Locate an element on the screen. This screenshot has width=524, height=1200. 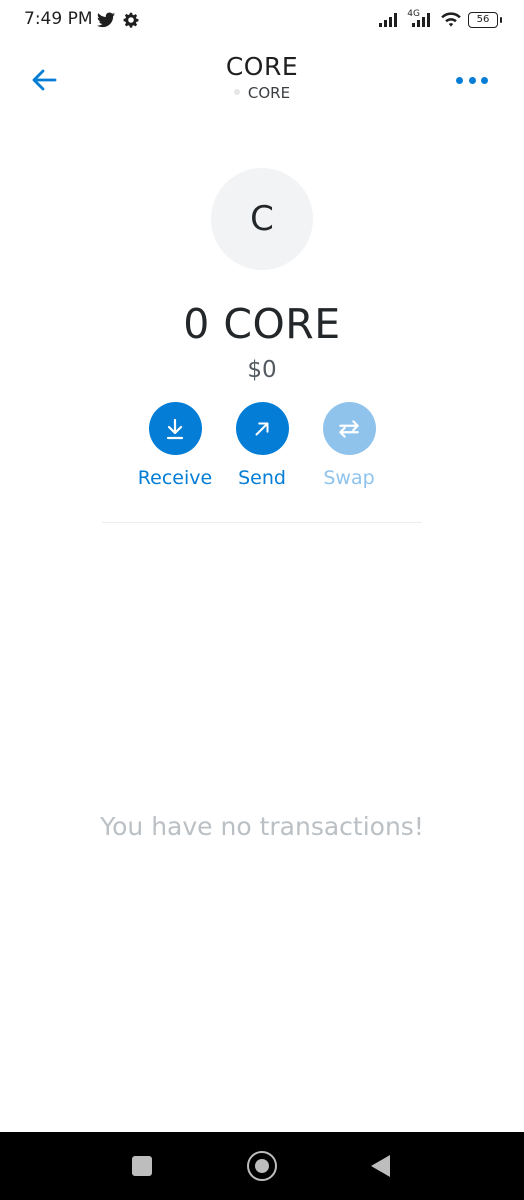
system-navigation-bar is located at coordinates (262, 1166).